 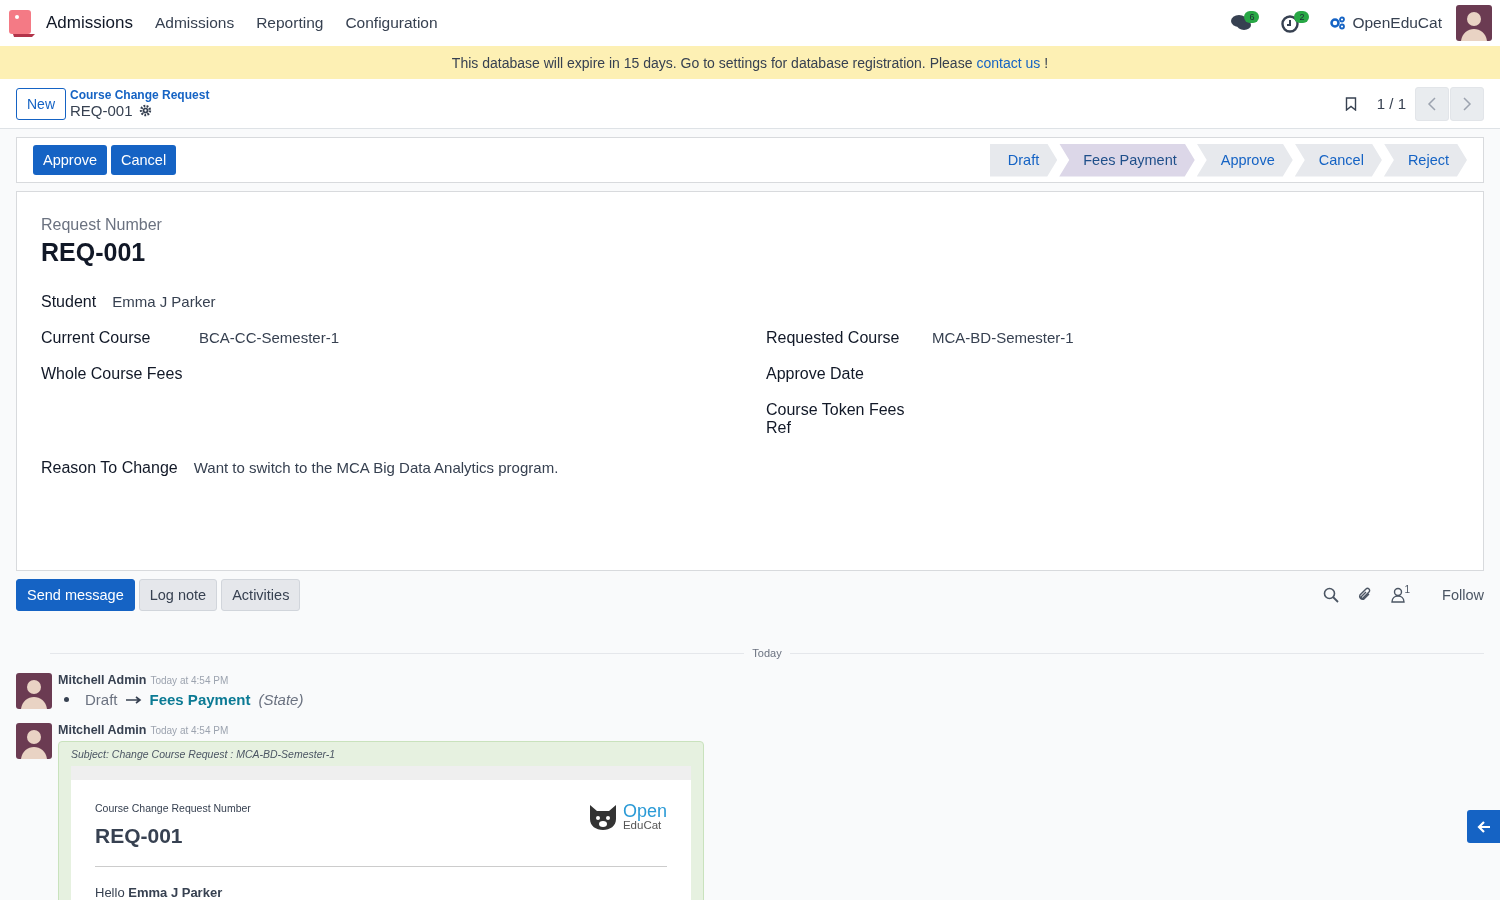 What do you see at coordinates (109, 468) in the screenshot?
I see `field-label: Reason To Change` at bounding box center [109, 468].